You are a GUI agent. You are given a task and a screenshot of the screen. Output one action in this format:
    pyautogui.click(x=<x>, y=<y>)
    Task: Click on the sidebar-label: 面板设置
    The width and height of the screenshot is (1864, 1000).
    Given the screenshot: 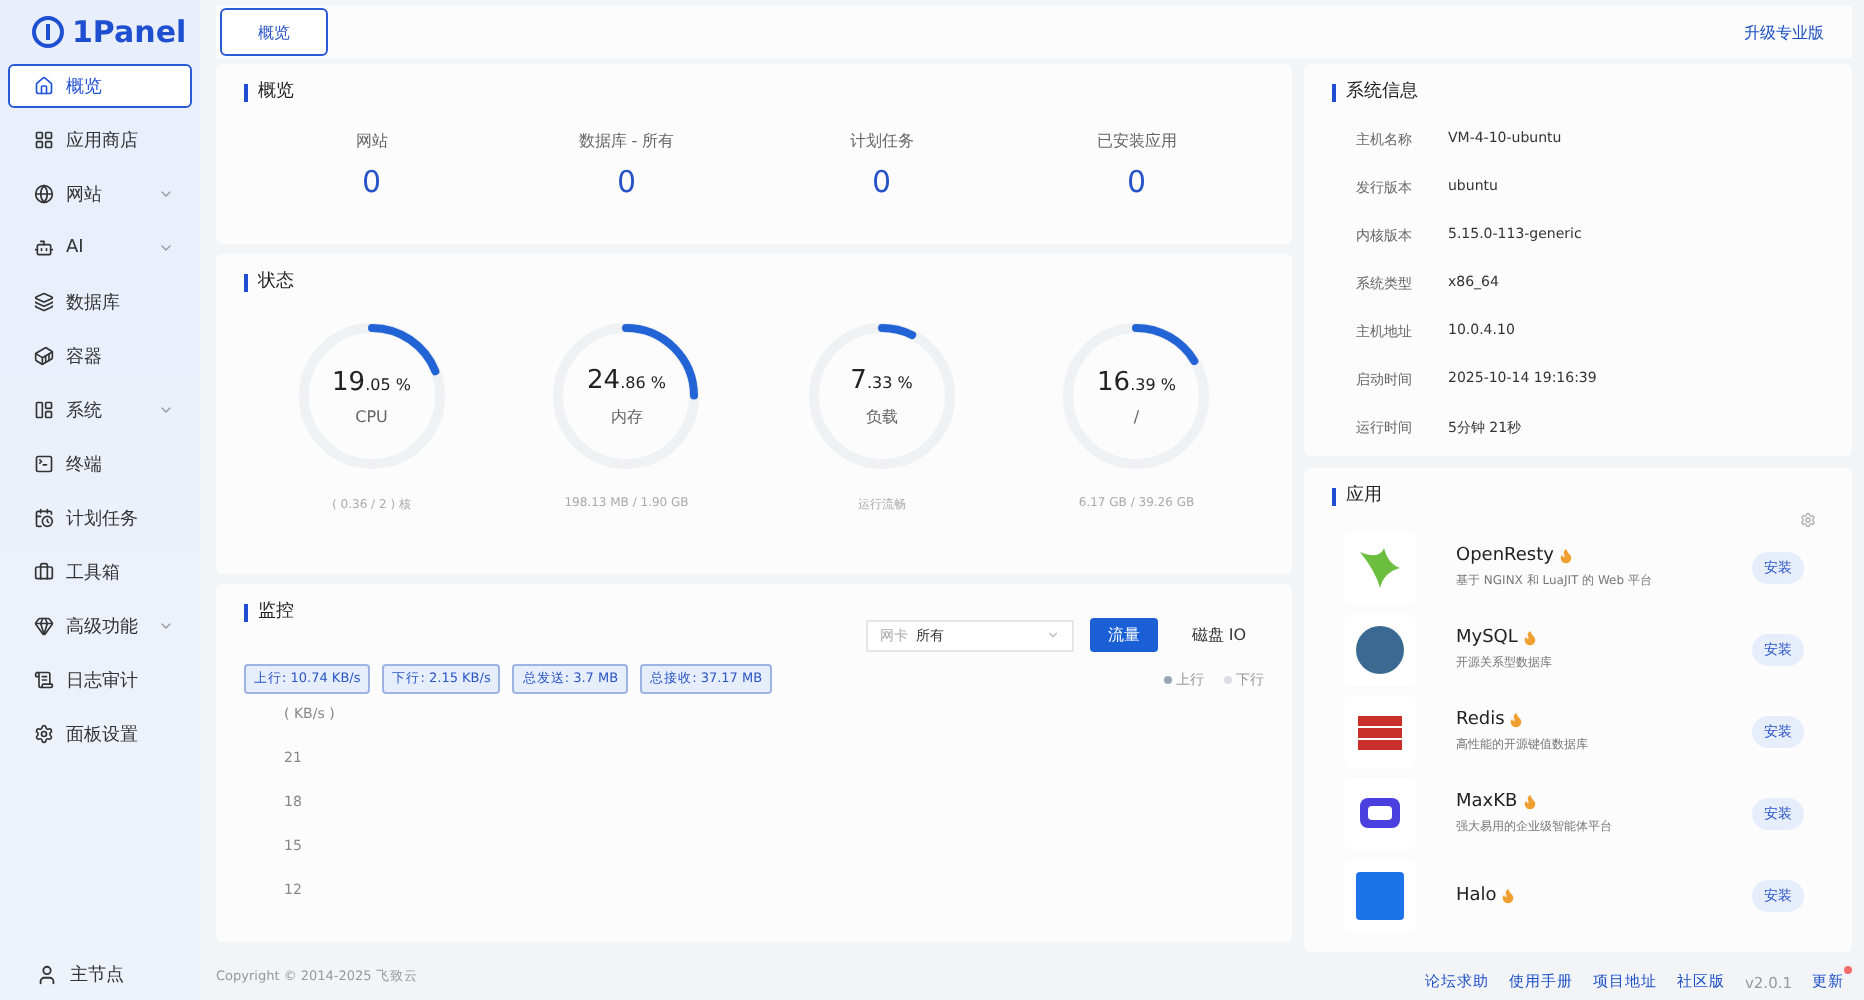 What is the action you would take?
    pyautogui.click(x=103, y=735)
    